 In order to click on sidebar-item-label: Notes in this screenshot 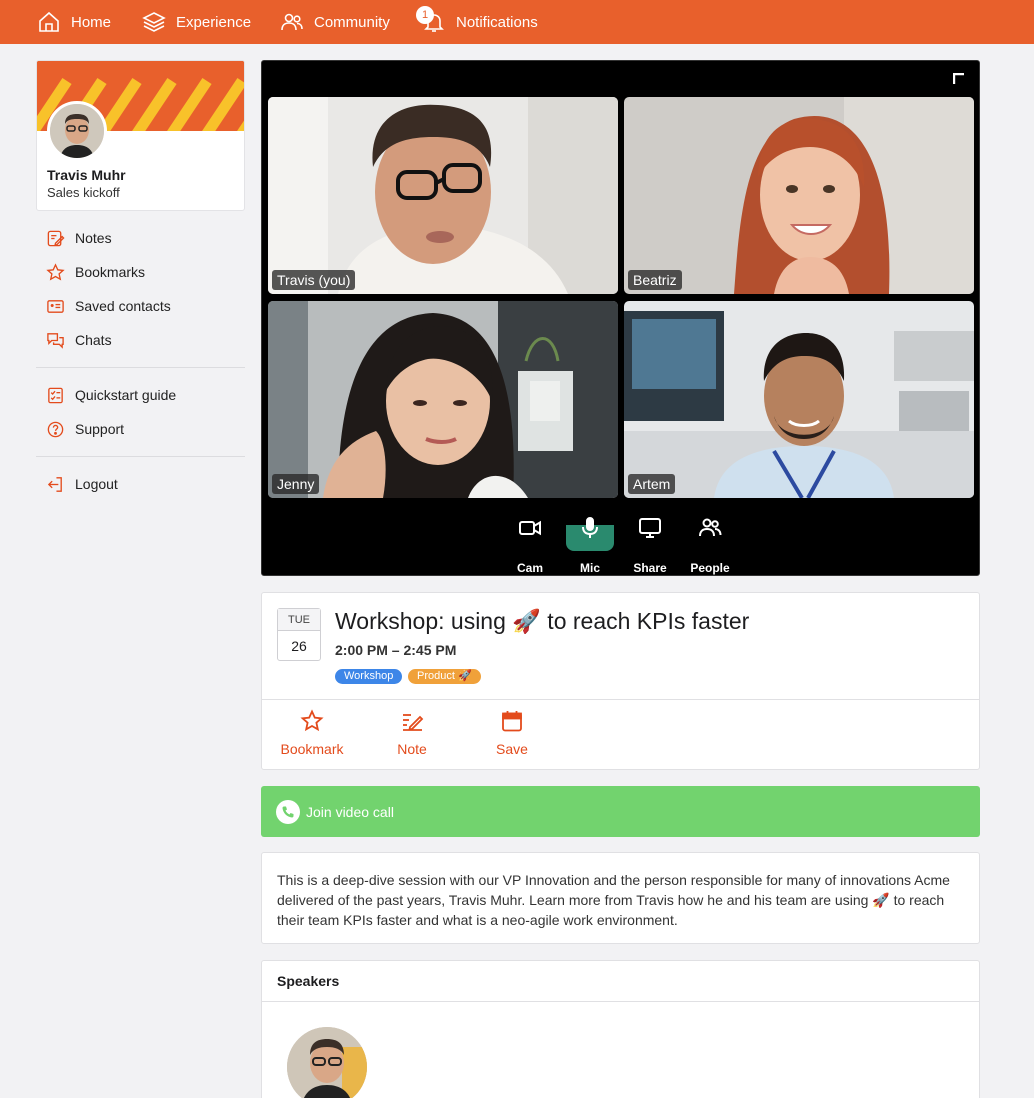, I will do `click(93, 238)`.